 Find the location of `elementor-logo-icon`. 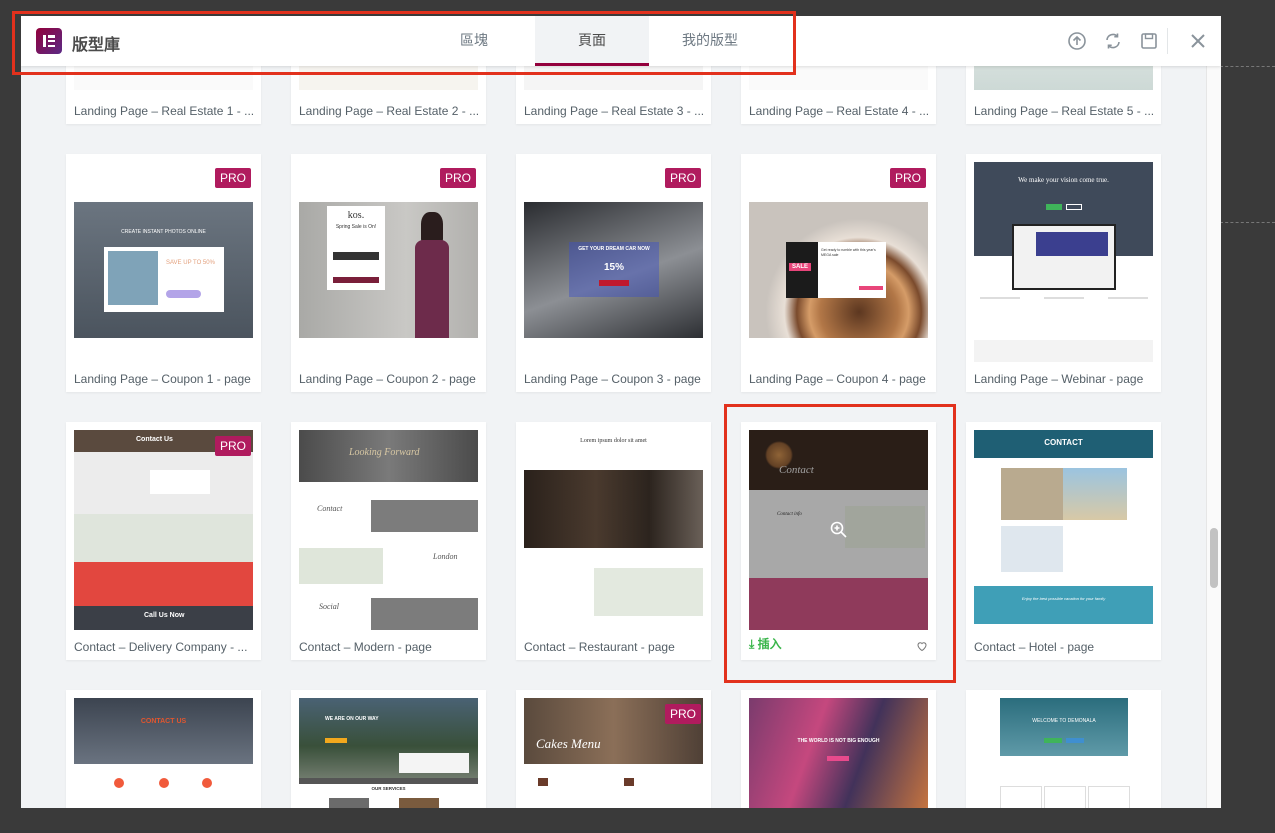

elementor-logo-icon is located at coordinates (49, 41).